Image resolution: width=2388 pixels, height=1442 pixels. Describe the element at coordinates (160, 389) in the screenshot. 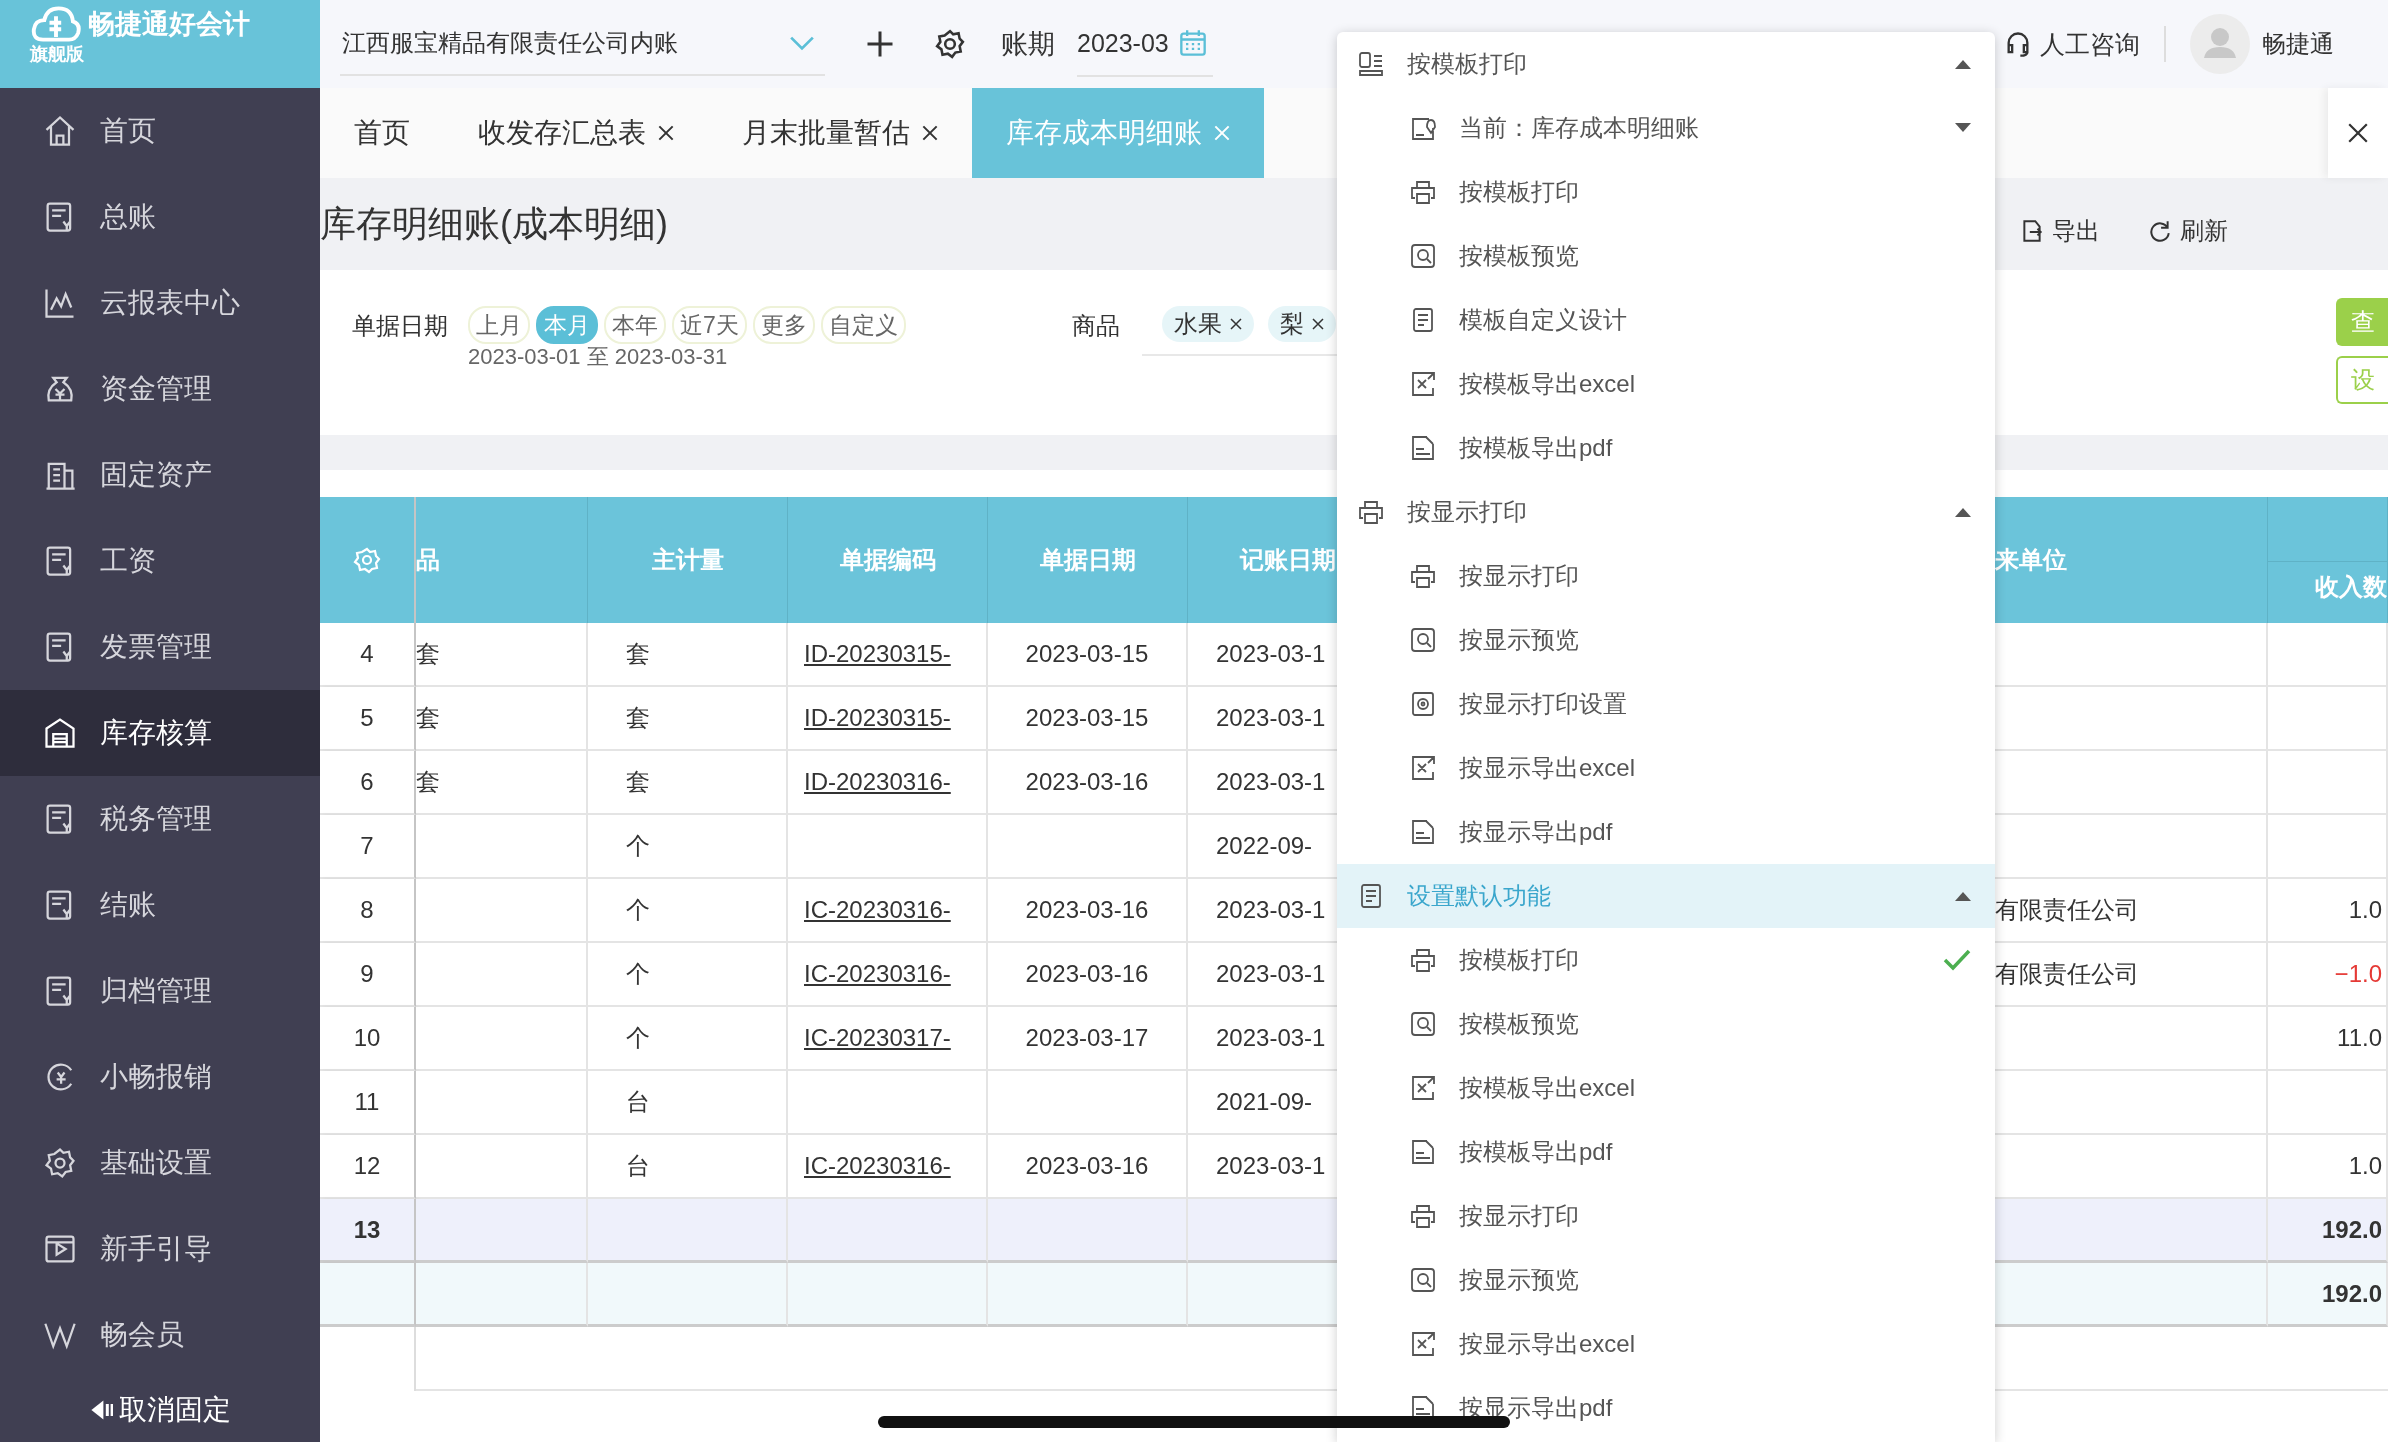

I see `sidebar-item: 资金管理` at that location.